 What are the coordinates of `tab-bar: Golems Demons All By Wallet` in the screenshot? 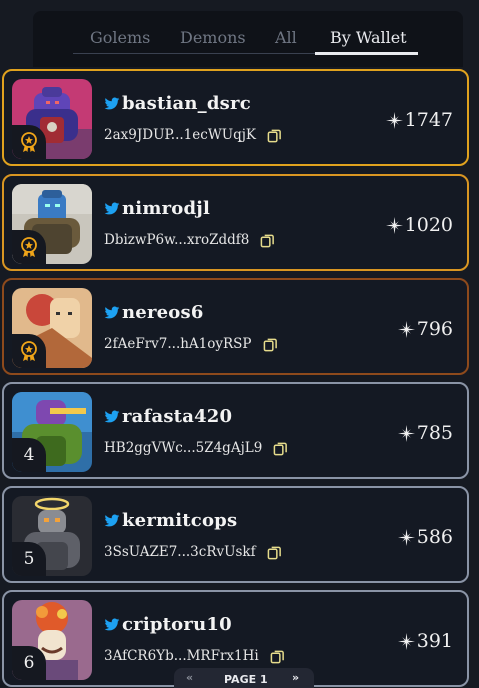 It's located at (245, 40).